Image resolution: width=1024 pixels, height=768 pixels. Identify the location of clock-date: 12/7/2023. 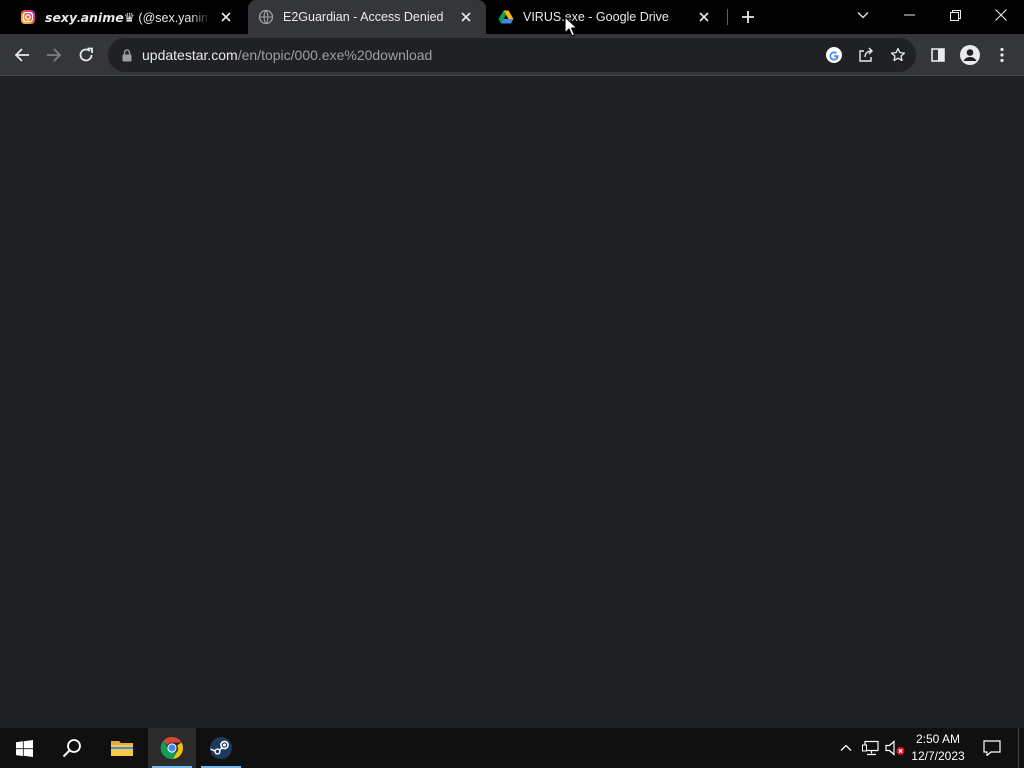
(938, 756).